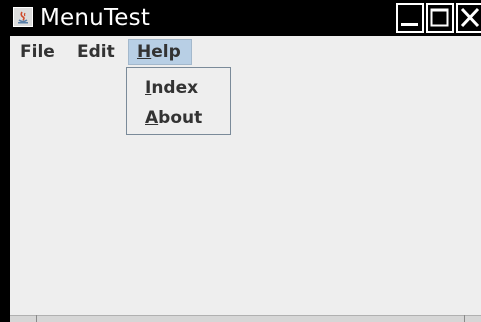  I want to click on maximize-icon, so click(440, 18).